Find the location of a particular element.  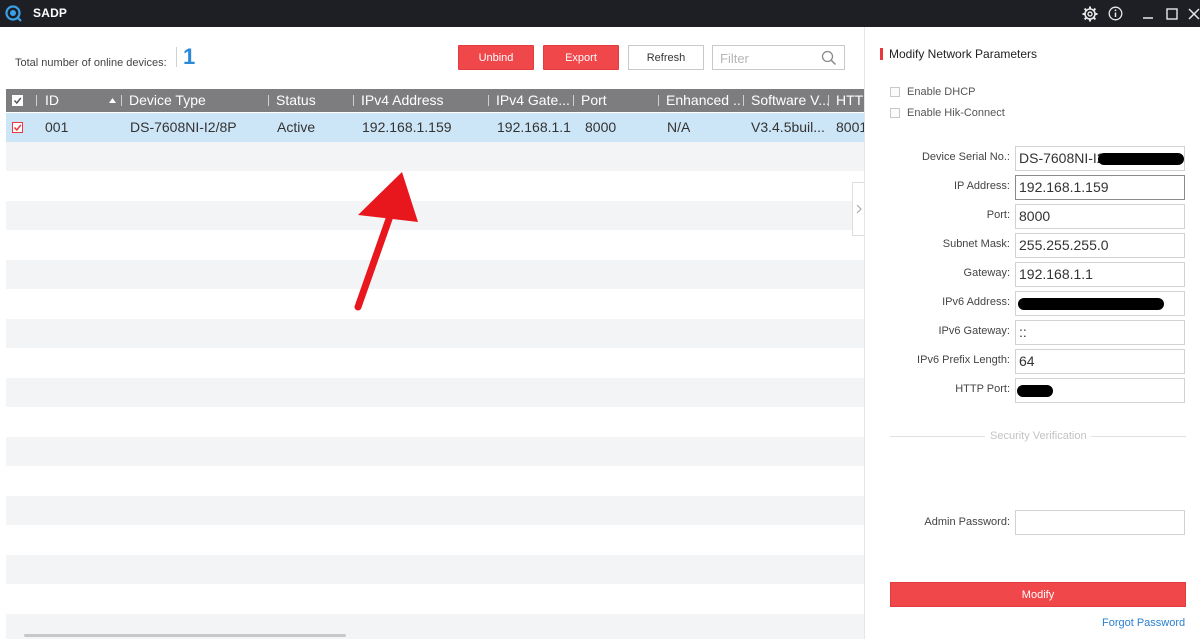

ipv6-gateway-field: :: is located at coordinates (1100, 332).